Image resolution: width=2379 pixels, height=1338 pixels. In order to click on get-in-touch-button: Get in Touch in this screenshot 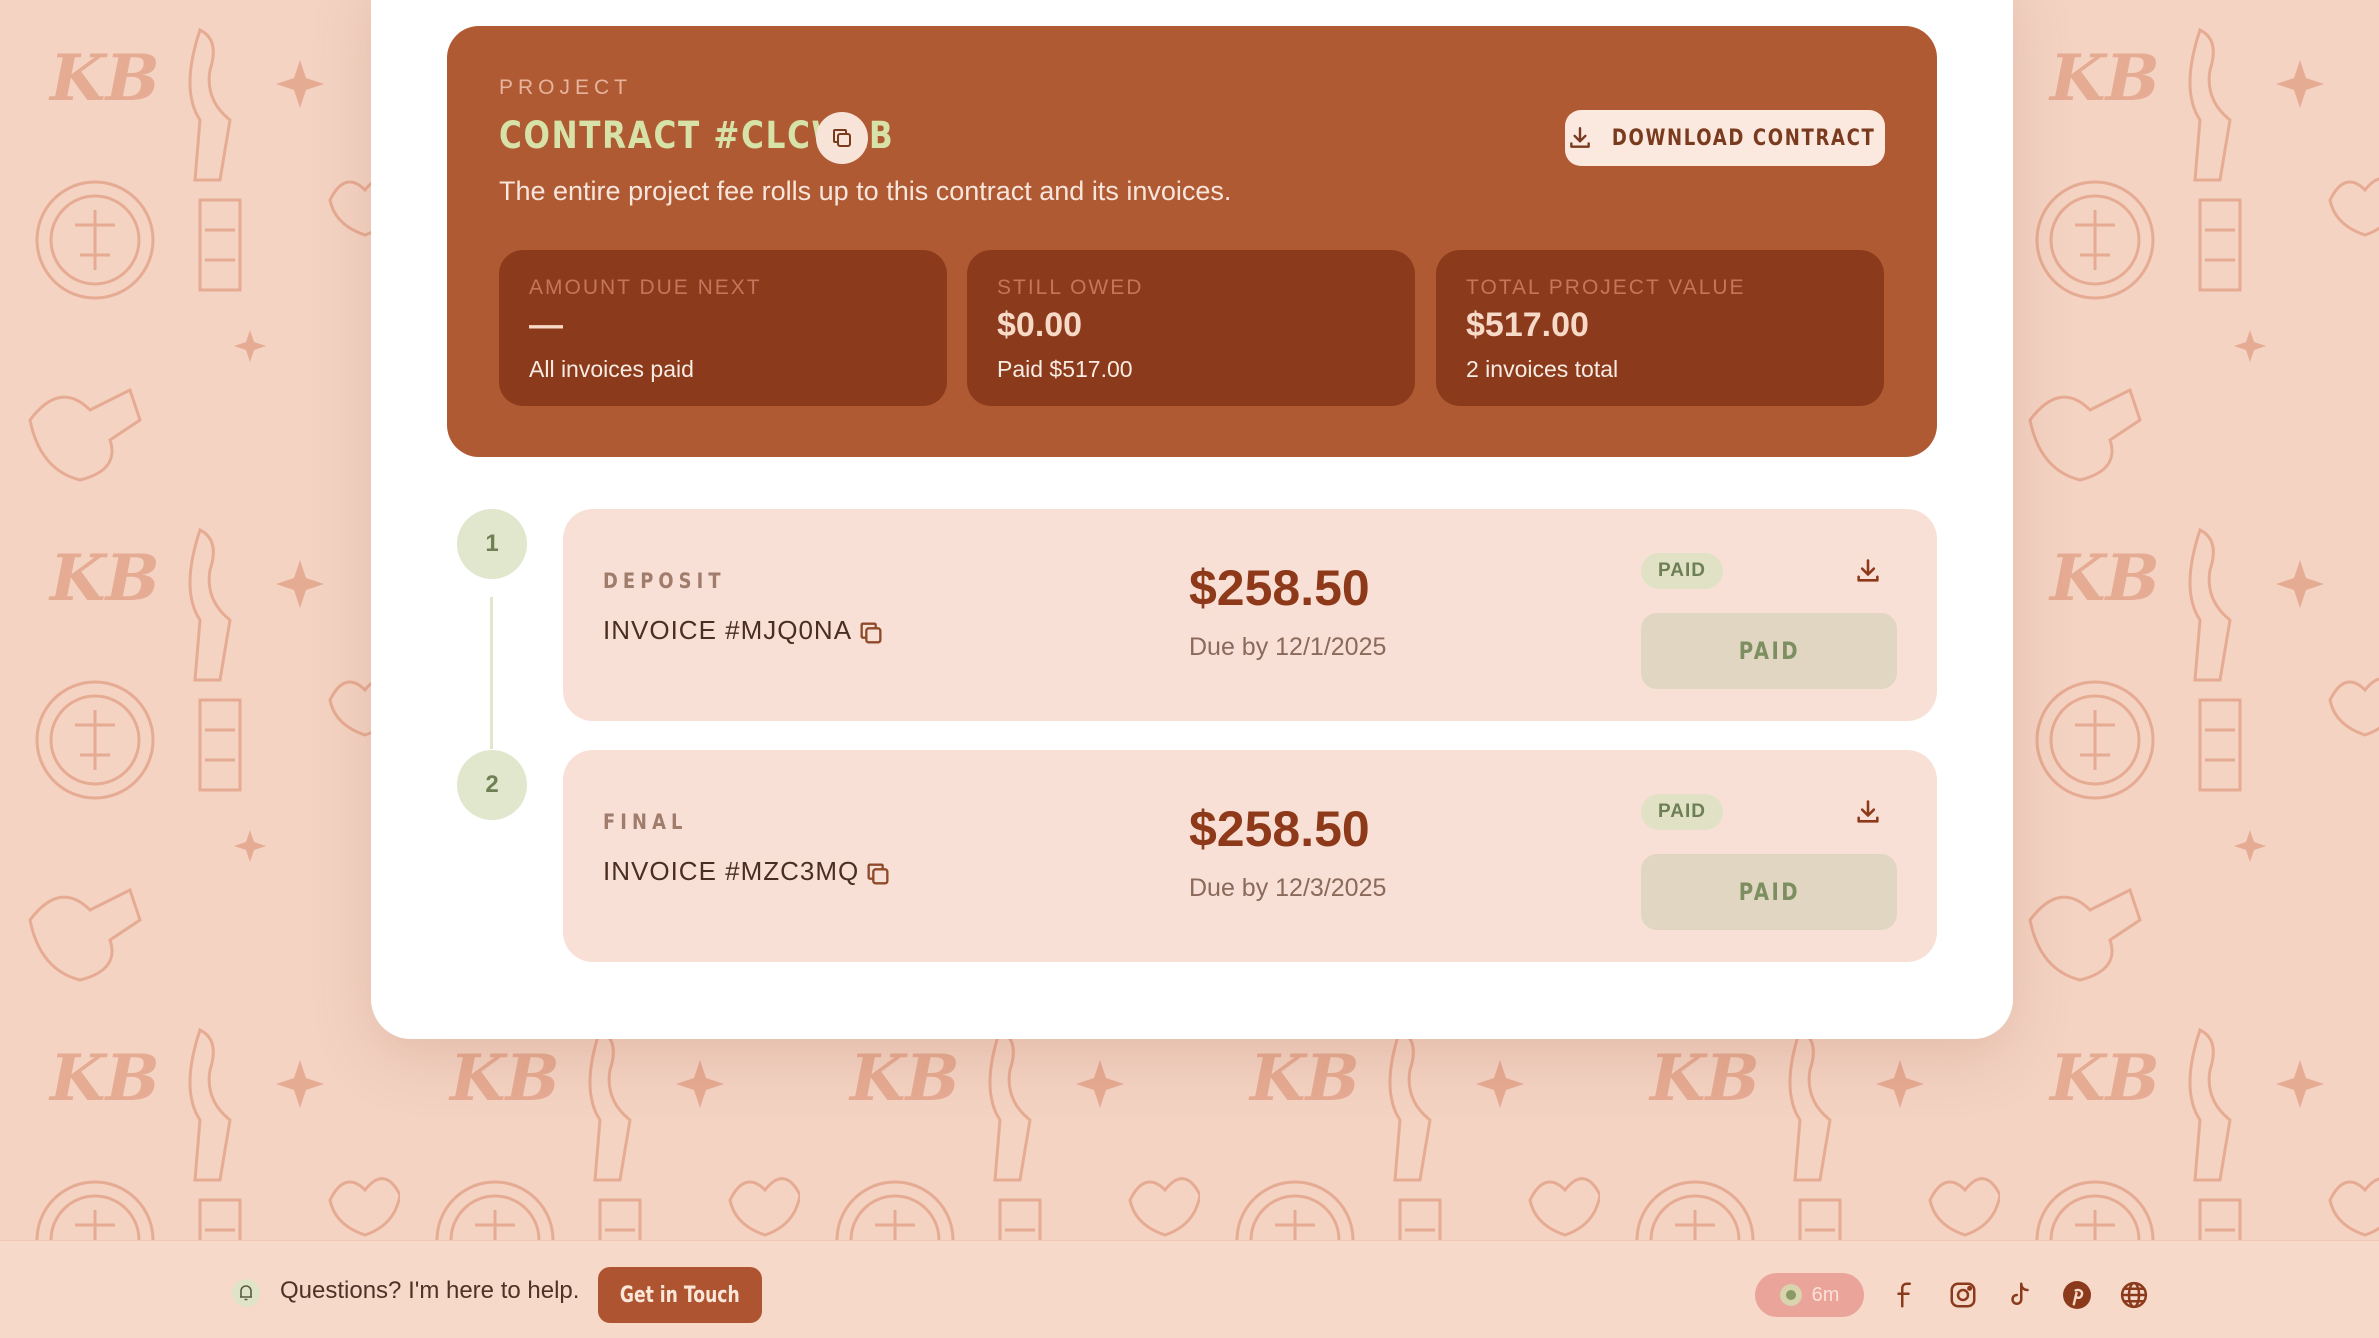, I will do `click(680, 1295)`.